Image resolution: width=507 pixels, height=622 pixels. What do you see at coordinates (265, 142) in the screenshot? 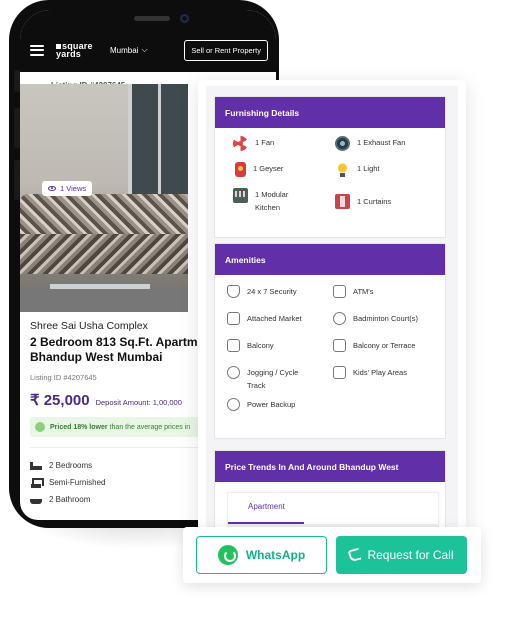
I see `item-label: 1 Fan` at bounding box center [265, 142].